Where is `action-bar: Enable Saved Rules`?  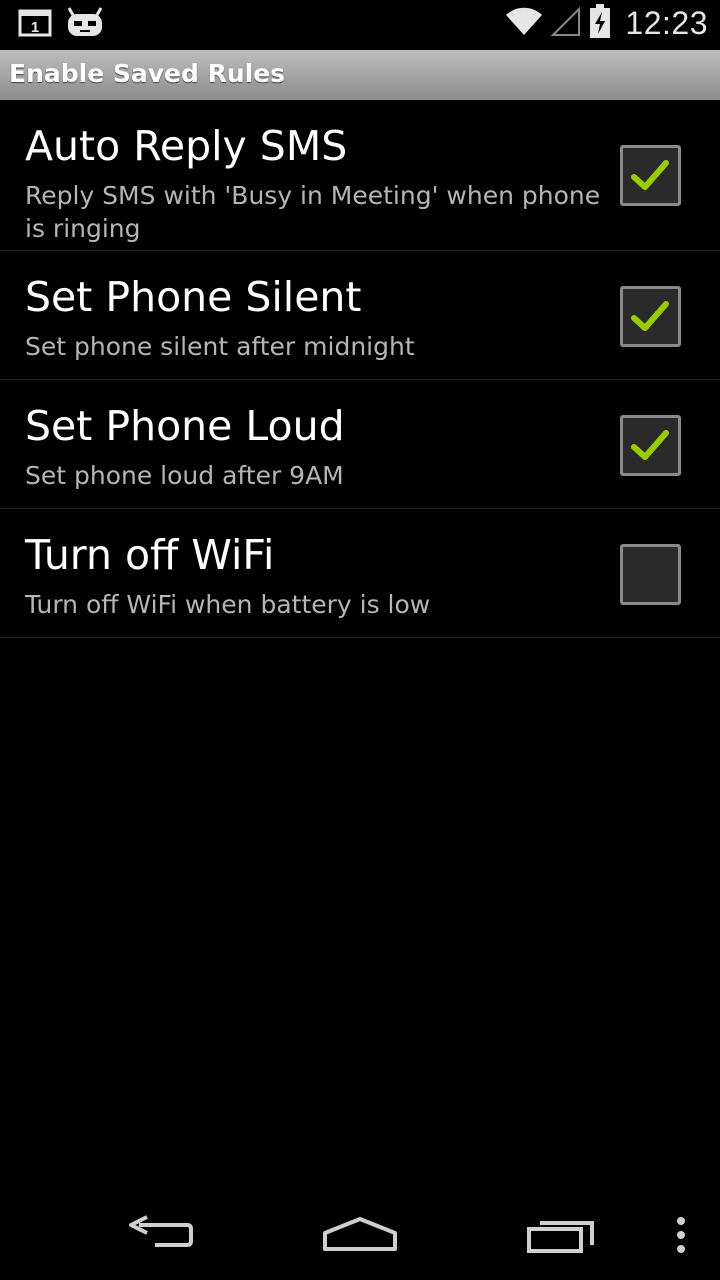
action-bar: Enable Saved Rules is located at coordinates (360, 75).